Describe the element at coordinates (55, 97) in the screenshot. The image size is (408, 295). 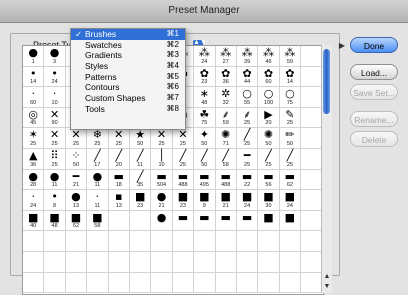
I see `brush-preset-cell: · 10` at that location.